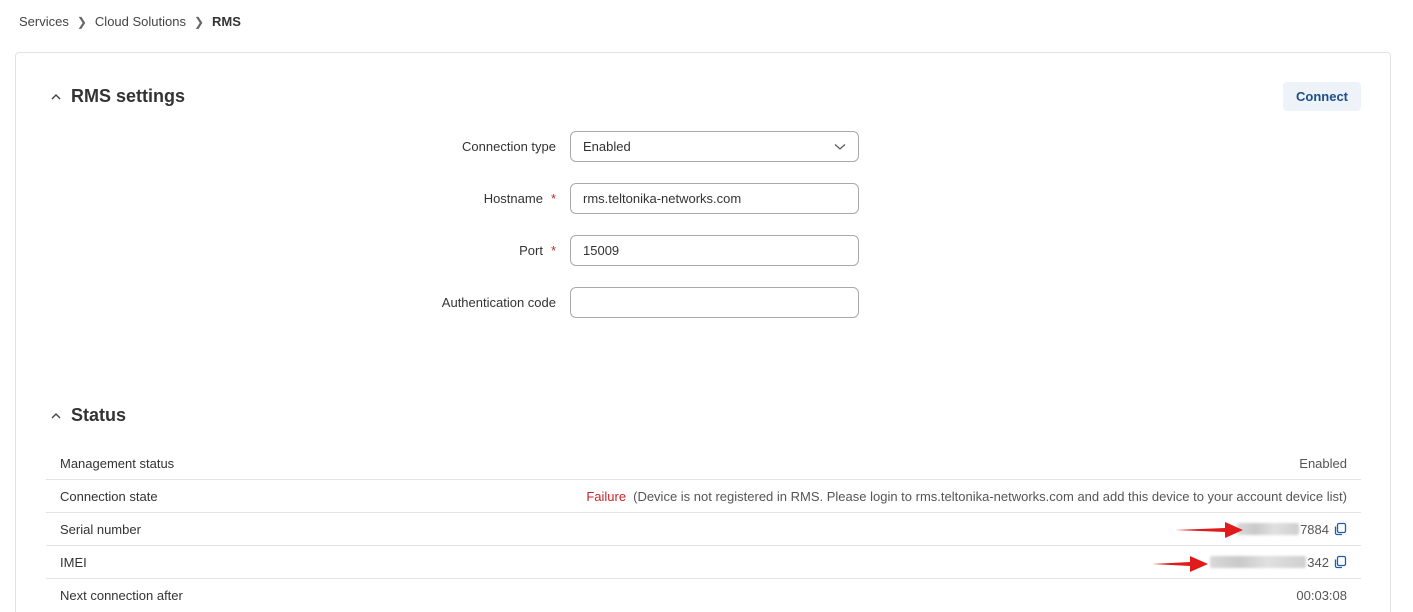  I want to click on serial-number-value: 7884, so click(1292, 529).